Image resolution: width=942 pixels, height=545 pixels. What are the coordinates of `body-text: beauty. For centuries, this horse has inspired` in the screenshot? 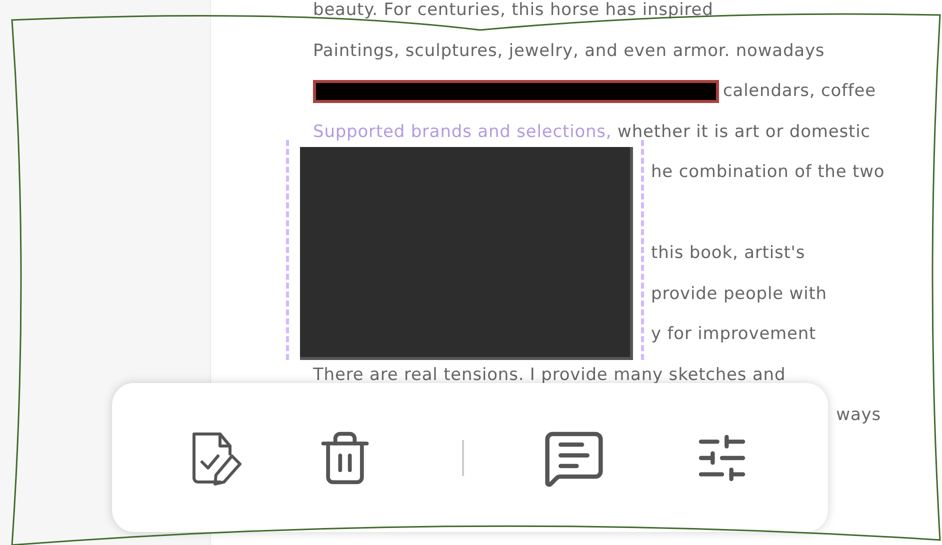 It's located at (513, 10).